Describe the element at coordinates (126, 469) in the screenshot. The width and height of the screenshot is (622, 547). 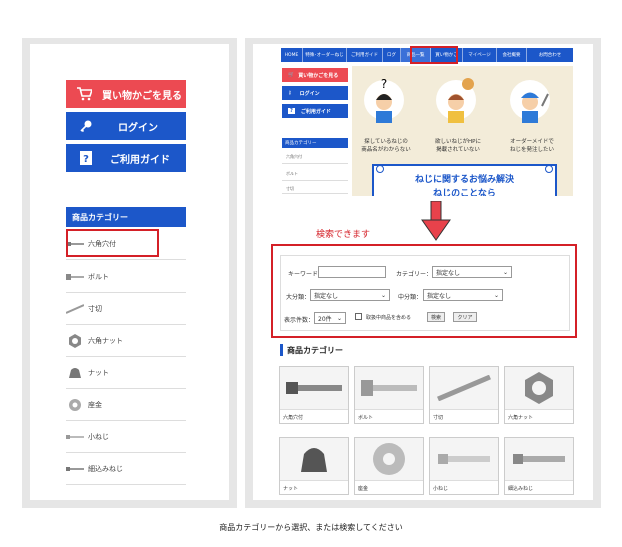
I see `category-item-set-screw: 細込みねじ` at that location.